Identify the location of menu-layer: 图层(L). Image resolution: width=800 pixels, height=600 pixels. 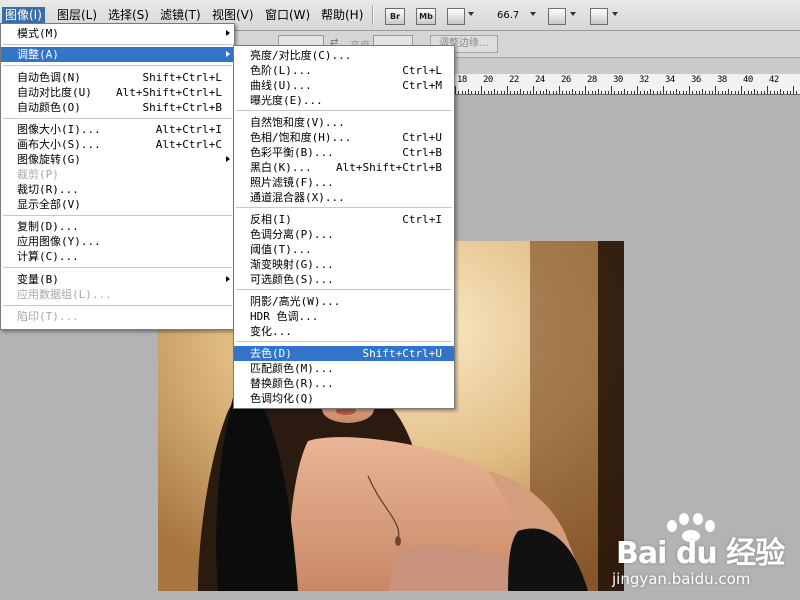
(77, 15).